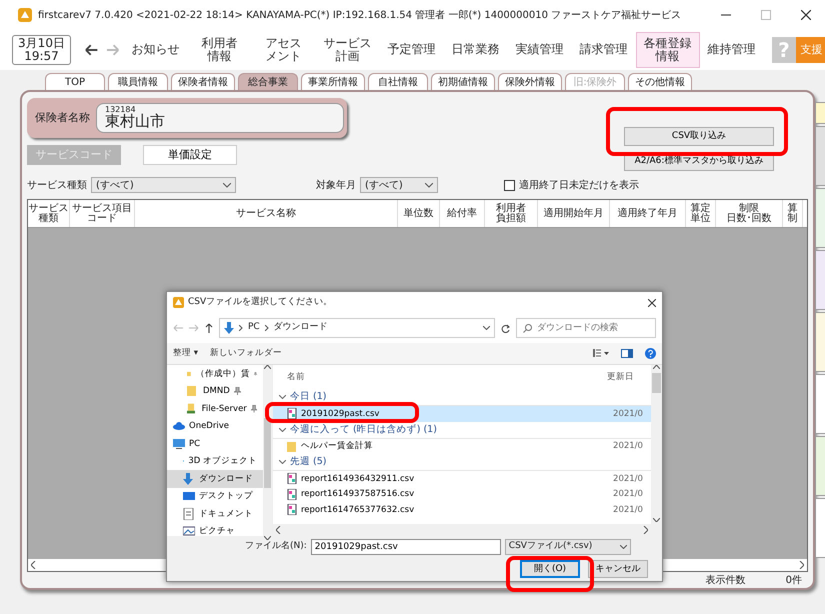 The image size is (825, 614). What do you see at coordinates (220, 50) in the screenshot?
I see `menu-item: 利用者 情報` at bounding box center [220, 50].